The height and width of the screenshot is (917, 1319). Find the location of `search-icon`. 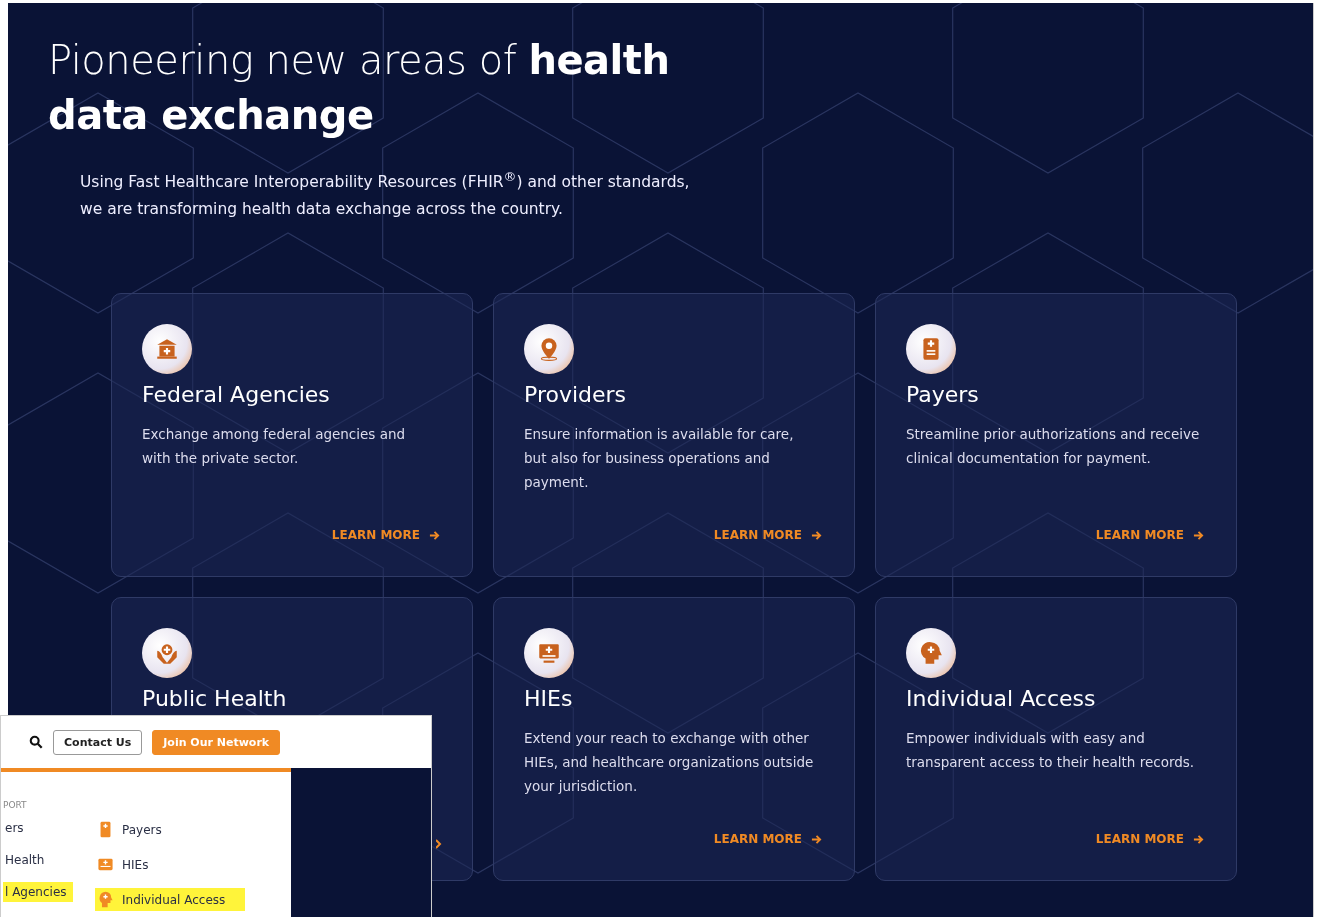

search-icon is located at coordinates (36, 742).